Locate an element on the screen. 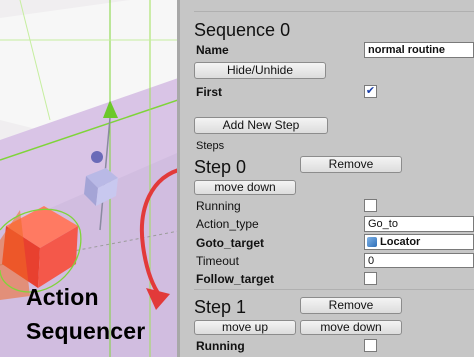 The image size is (474, 357). step-1-remove-button: Remove is located at coordinates (351, 305).